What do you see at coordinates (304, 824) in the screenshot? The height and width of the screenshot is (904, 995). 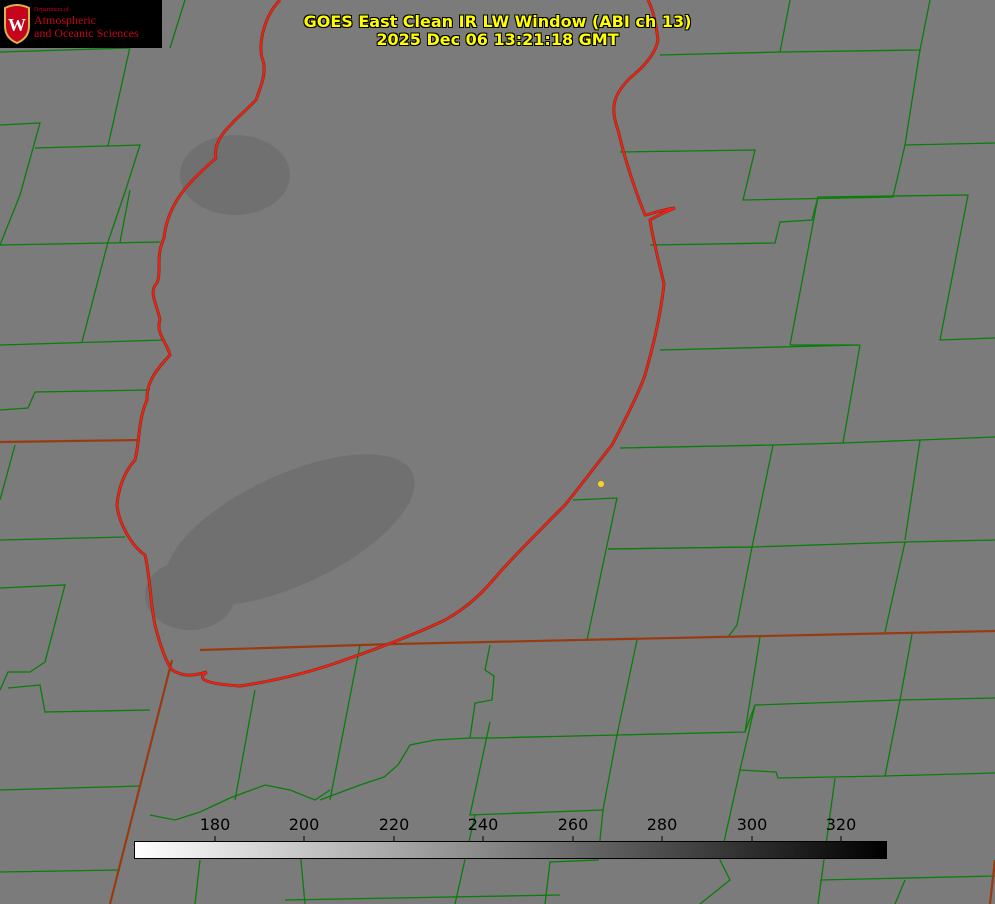 I see `colorbar-tick-label: 200` at bounding box center [304, 824].